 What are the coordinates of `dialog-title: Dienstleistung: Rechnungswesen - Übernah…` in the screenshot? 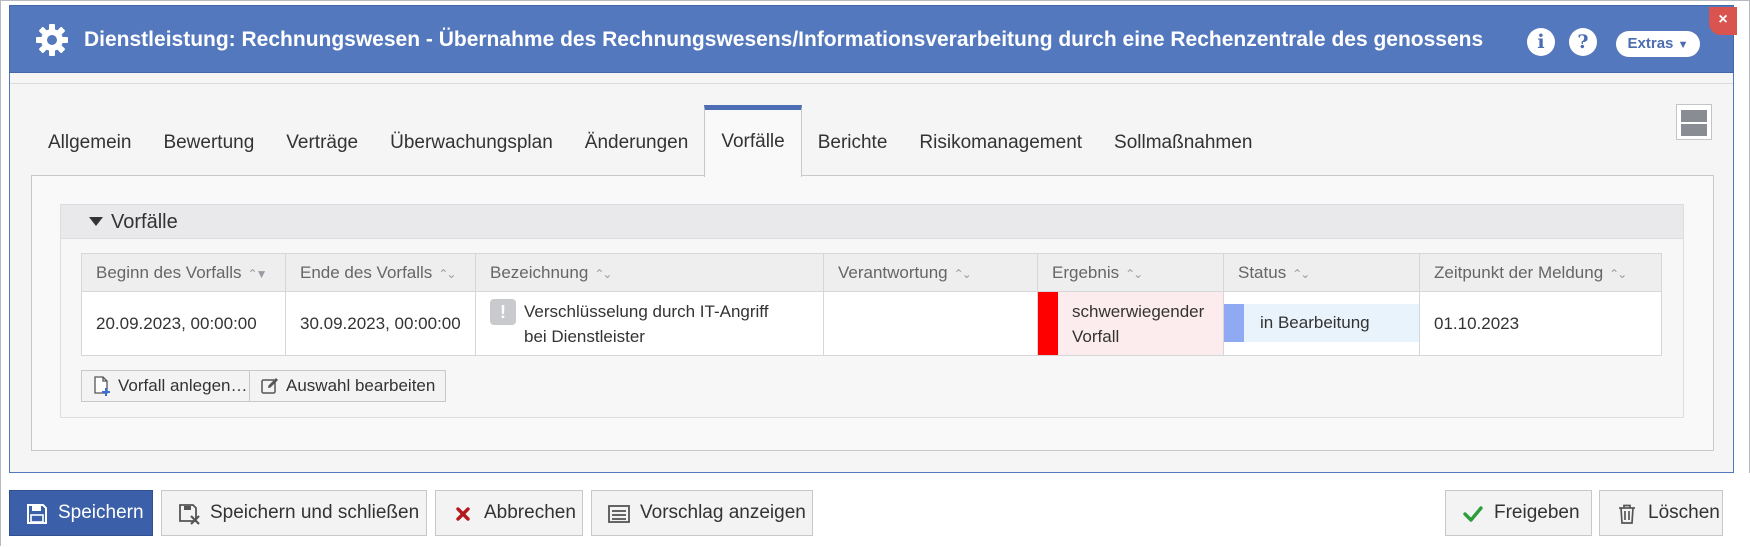 It's located at (784, 39).